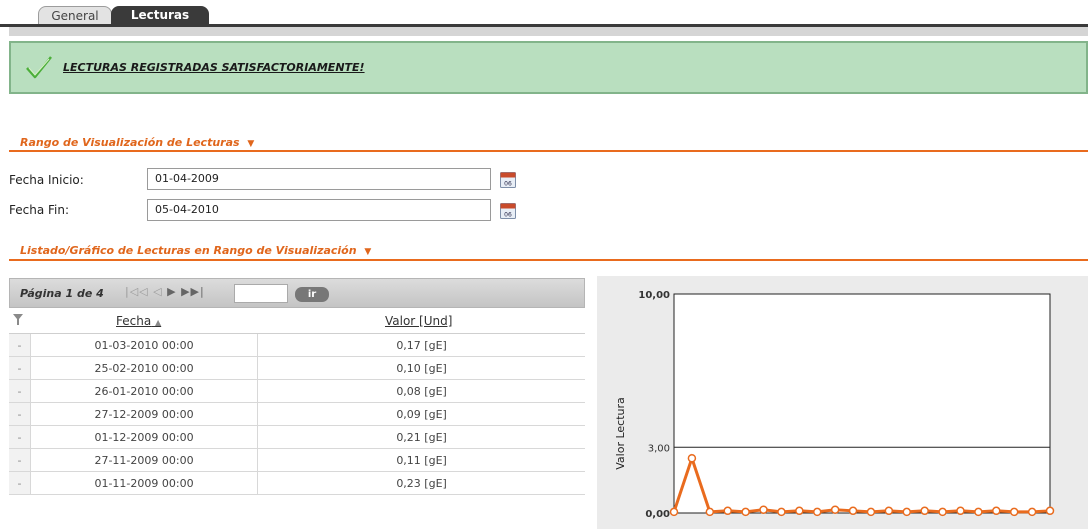 The width and height of the screenshot is (1088, 532). I want to click on go-button: ir, so click(312, 294).